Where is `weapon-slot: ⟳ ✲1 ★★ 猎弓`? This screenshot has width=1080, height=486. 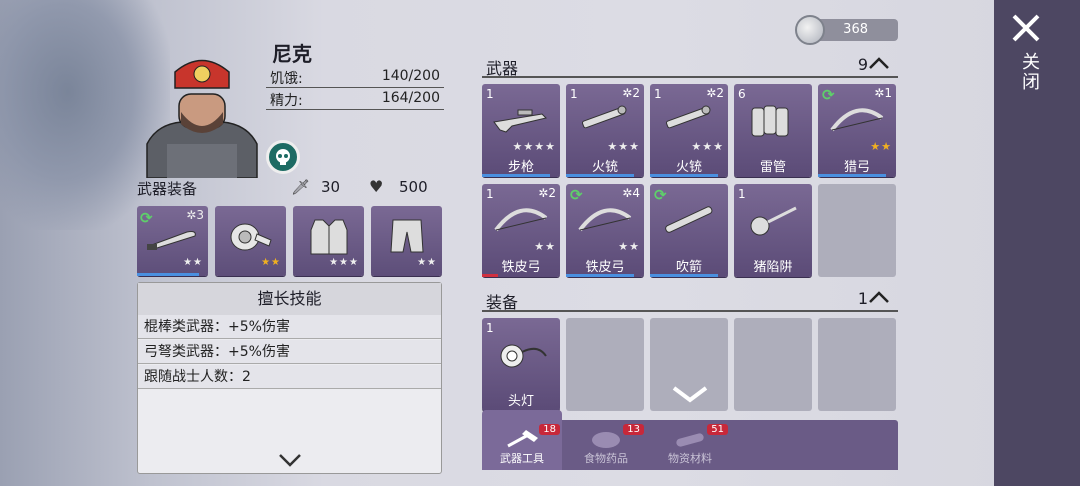 weapon-slot: ⟳ ✲1 ★★ 猎弓 is located at coordinates (857, 130).